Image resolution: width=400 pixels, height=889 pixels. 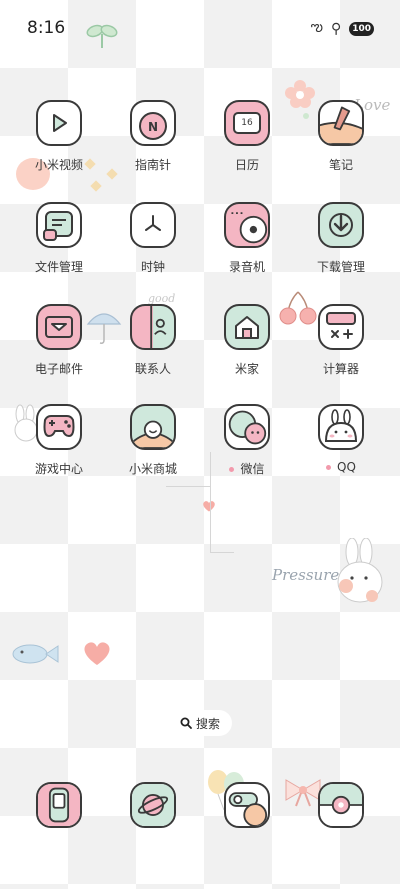 What do you see at coordinates (35, 654) in the screenshot?
I see `fish-decoration` at bounding box center [35, 654].